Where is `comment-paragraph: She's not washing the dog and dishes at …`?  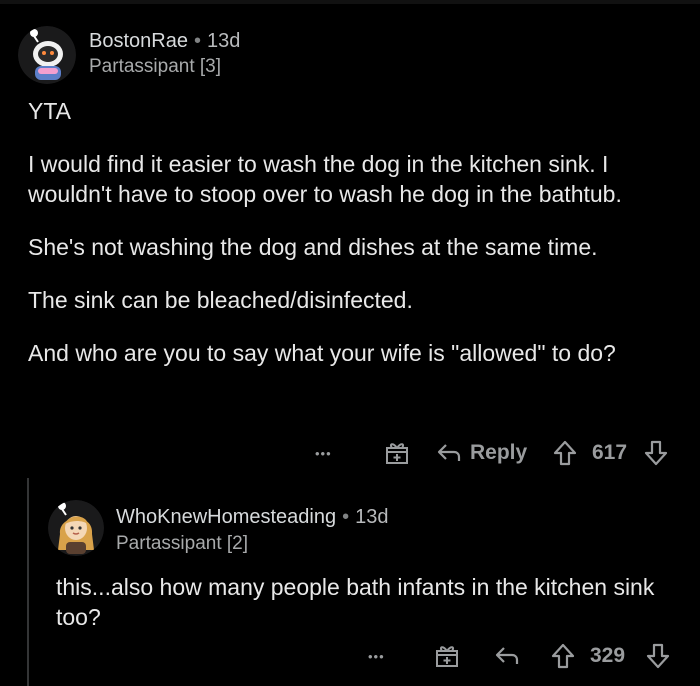
comment-paragraph: She's not washing the dog and dishes at … is located at coordinates (313, 247).